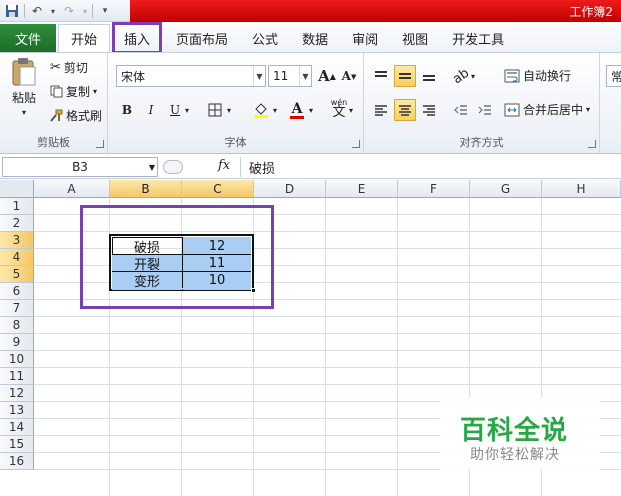  Describe the element at coordinates (265, 38) in the screenshot. I see `tab-formulas: 公式` at that location.